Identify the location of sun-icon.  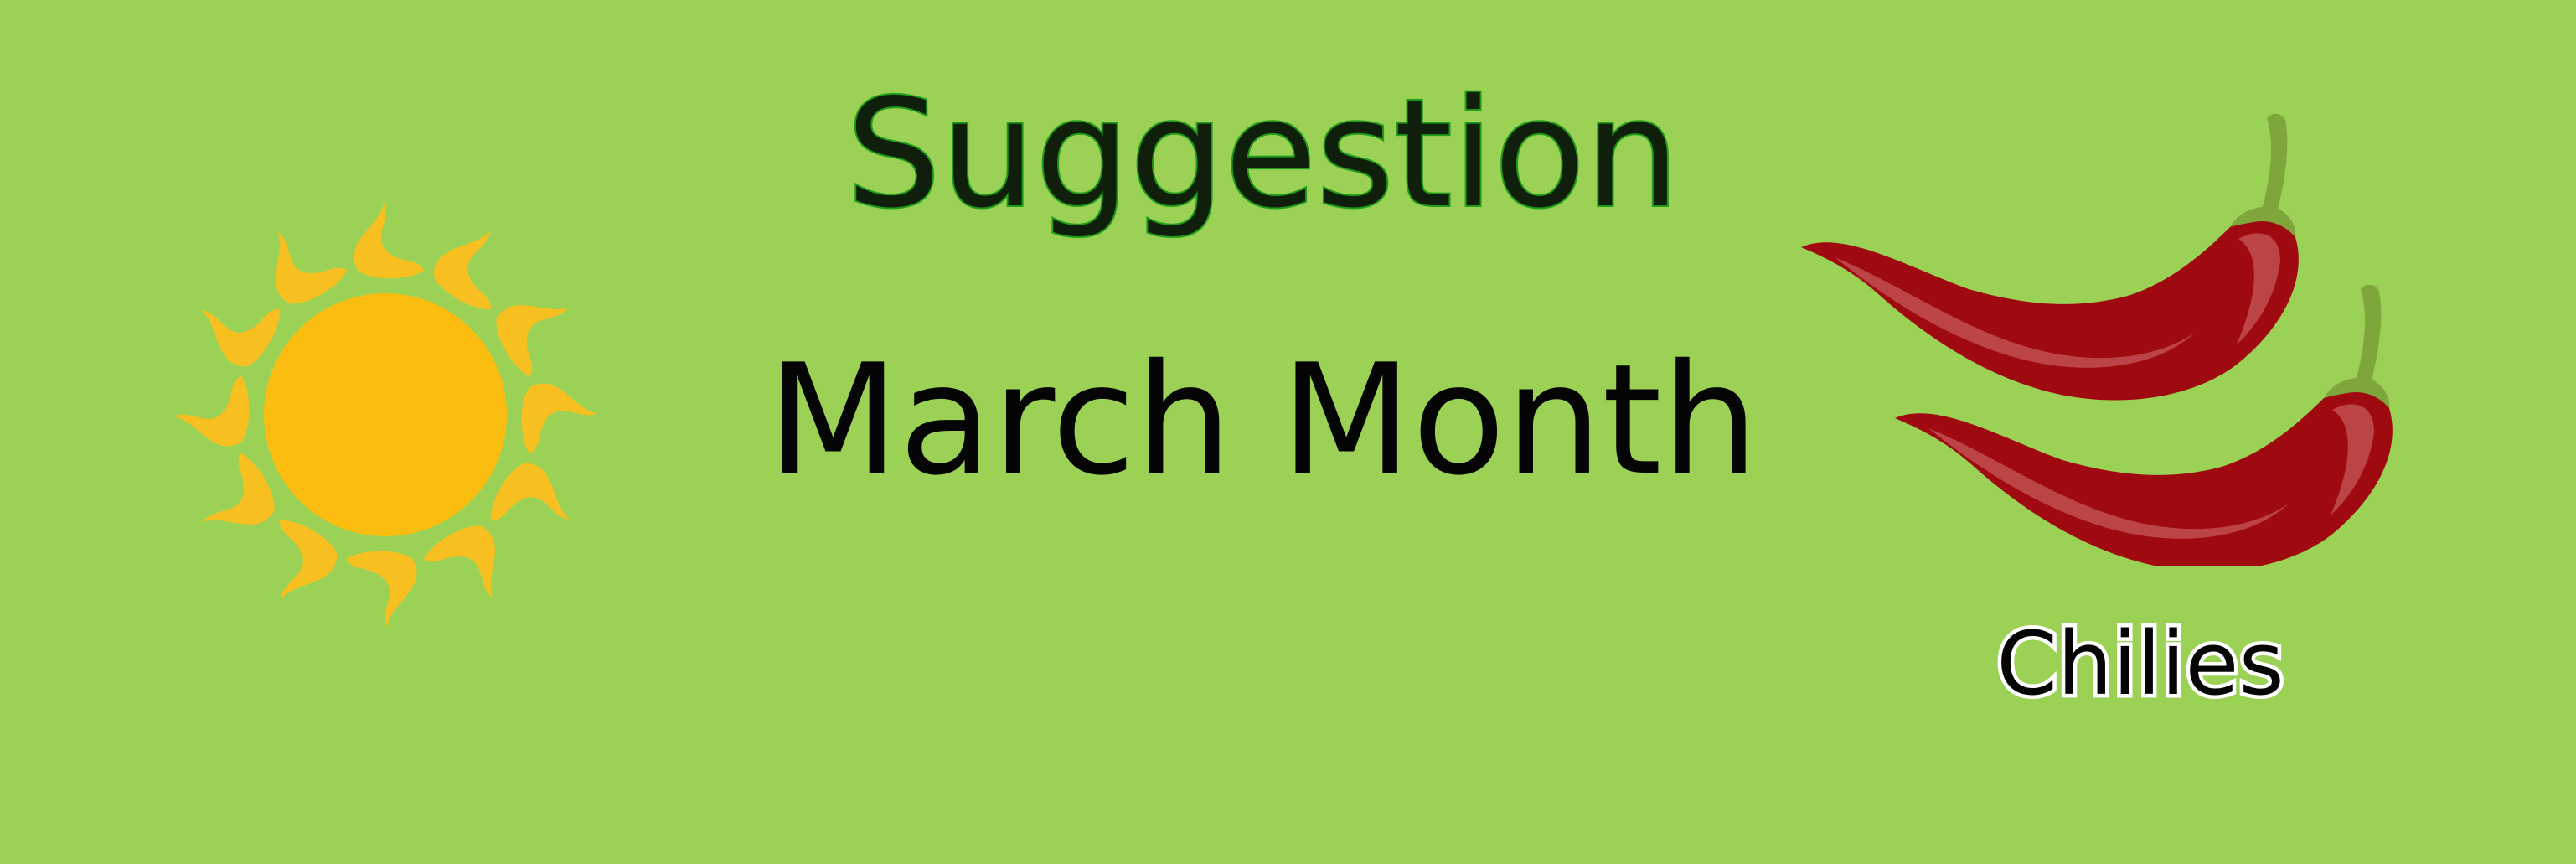
(385, 415).